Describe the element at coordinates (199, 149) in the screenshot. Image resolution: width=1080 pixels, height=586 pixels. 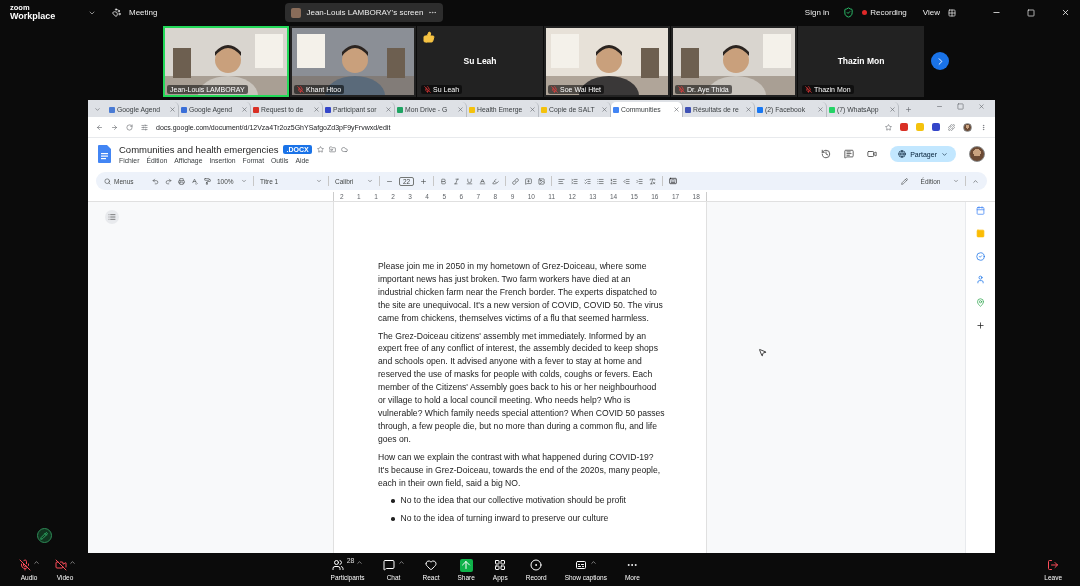
I see `document-title: Communities and health emergencies` at that location.